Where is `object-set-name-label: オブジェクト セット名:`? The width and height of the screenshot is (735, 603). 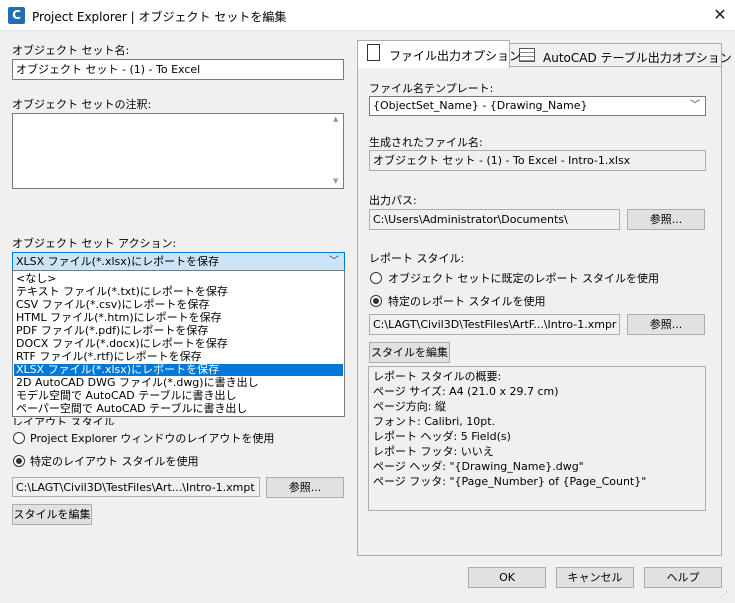
object-set-name-label: オブジェクト セット名: is located at coordinates (71, 50).